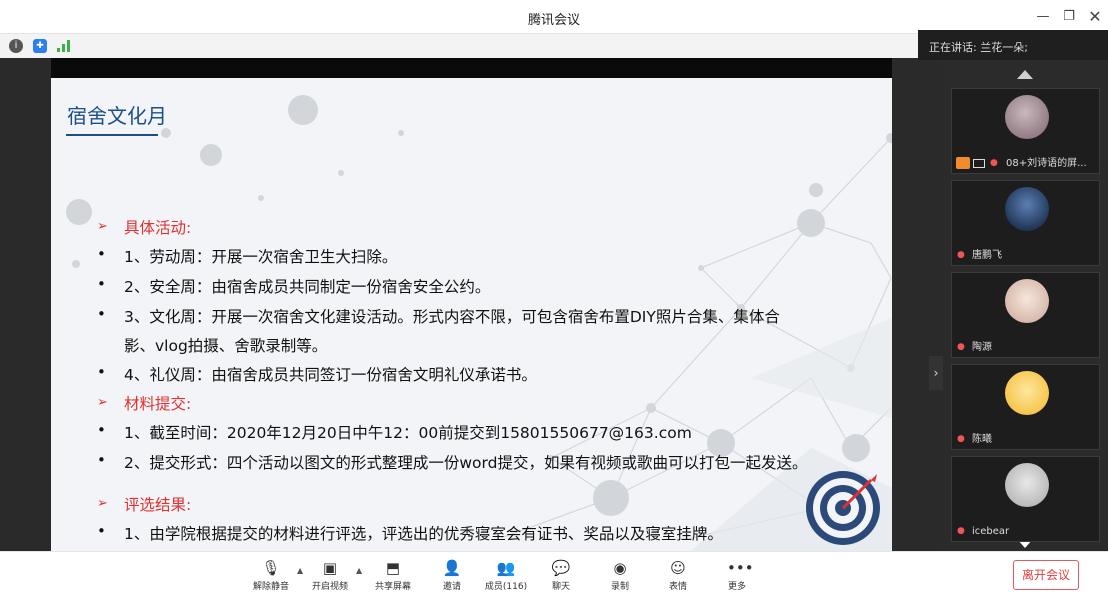 The width and height of the screenshot is (1108, 596). Describe the element at coordinates (620, 568) in the screenshot. I see `record-icon: ◉` at that location.